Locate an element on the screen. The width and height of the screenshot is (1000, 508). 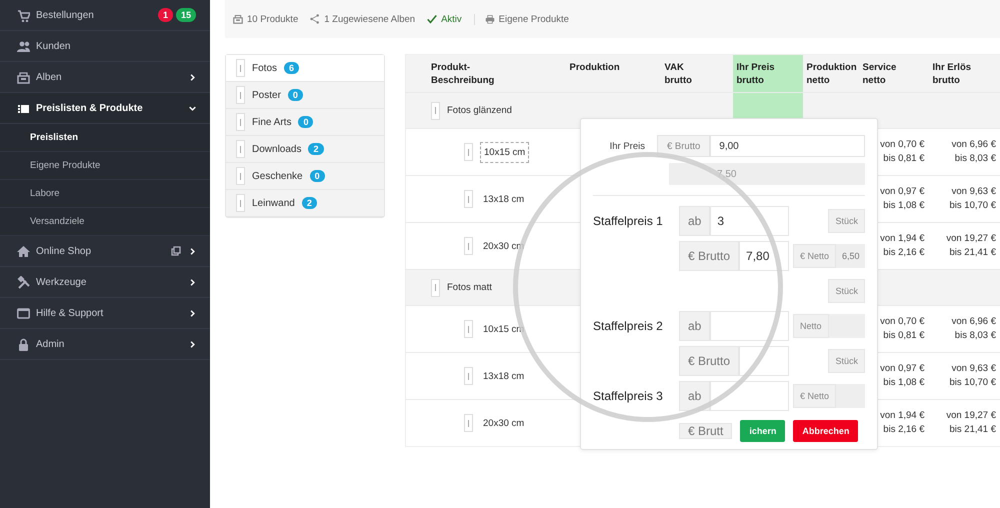
net-price-field: 7,50 is located at coordinates (767, 174).